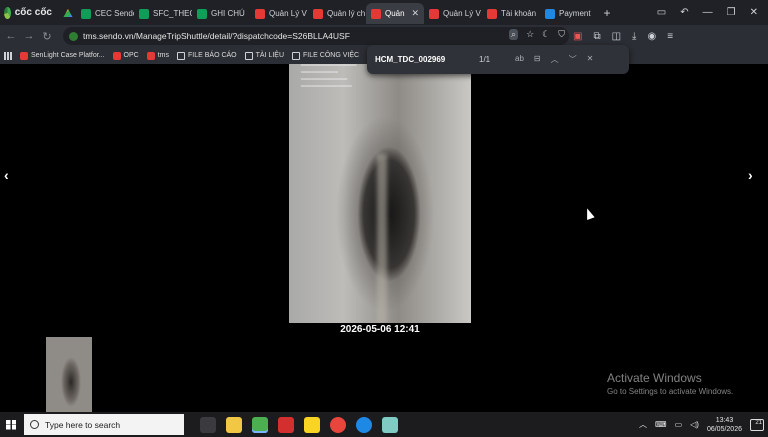 The width and height of the screenshot is (768, 437). I want to click on back-history-icon: ↶, so click(684, 12).